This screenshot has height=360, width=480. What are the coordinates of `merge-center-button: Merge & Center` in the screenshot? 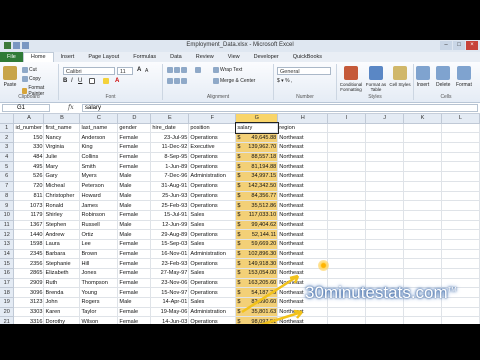 It's located at (234, 81).